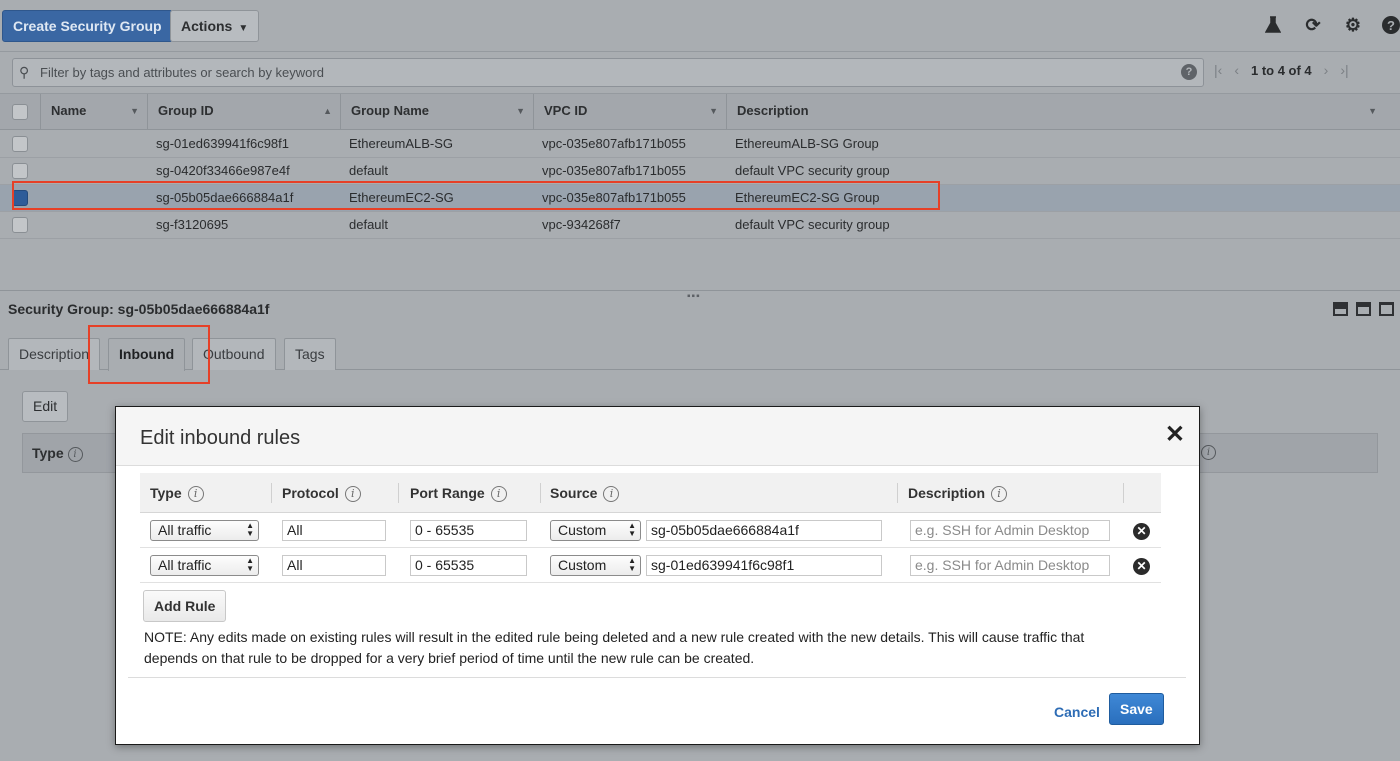  I want to click on select-all-checkbox, so click(20, 112).